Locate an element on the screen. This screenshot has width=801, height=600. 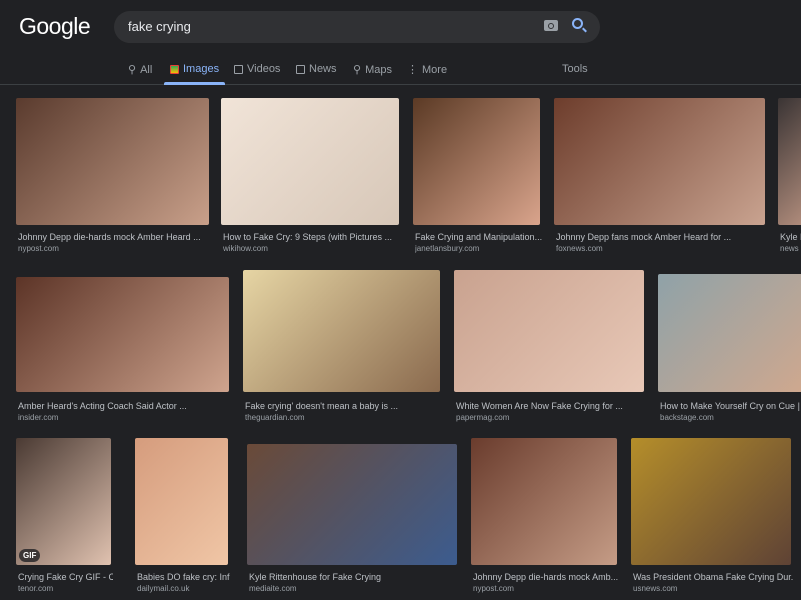
search-input is located at coordinates (318, 26).